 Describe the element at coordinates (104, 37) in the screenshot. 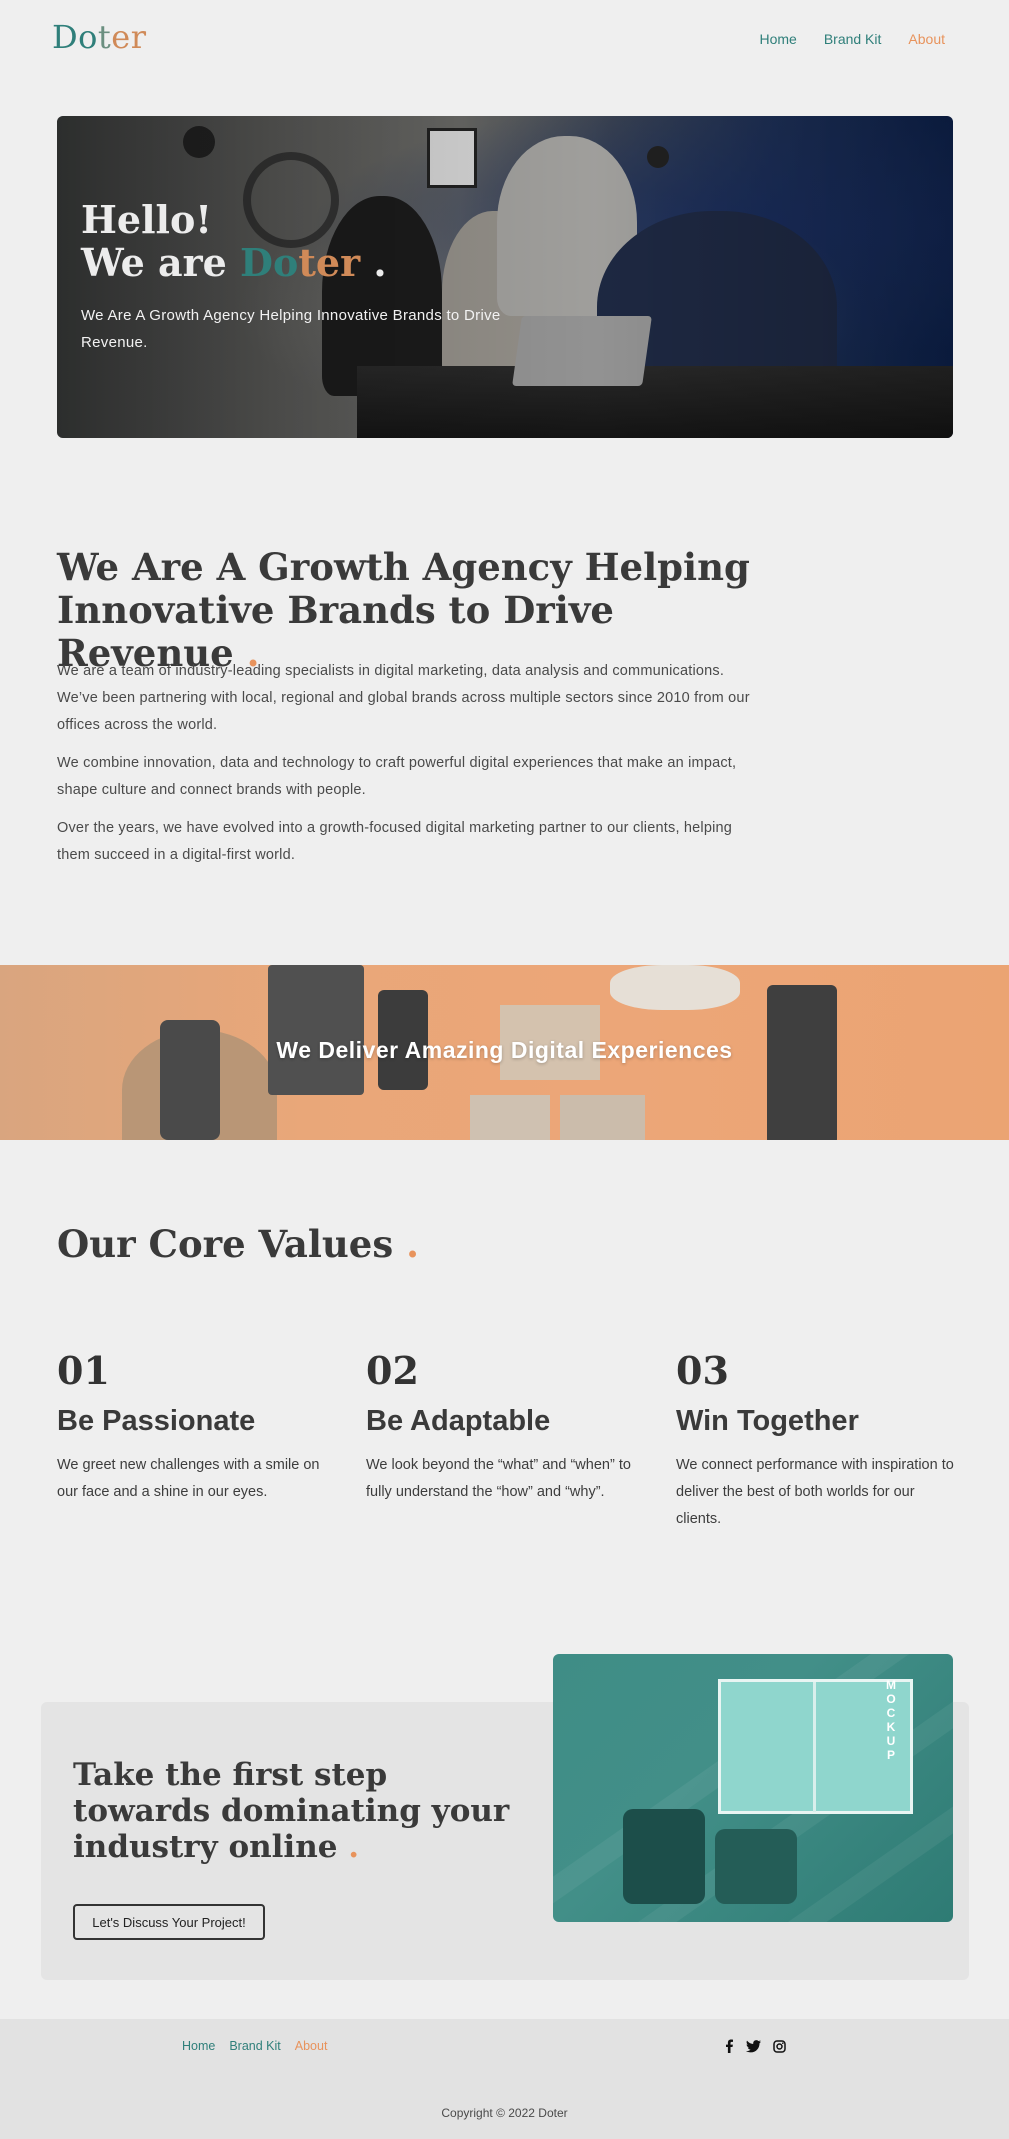

I see `logo-part-2: t` at that location.